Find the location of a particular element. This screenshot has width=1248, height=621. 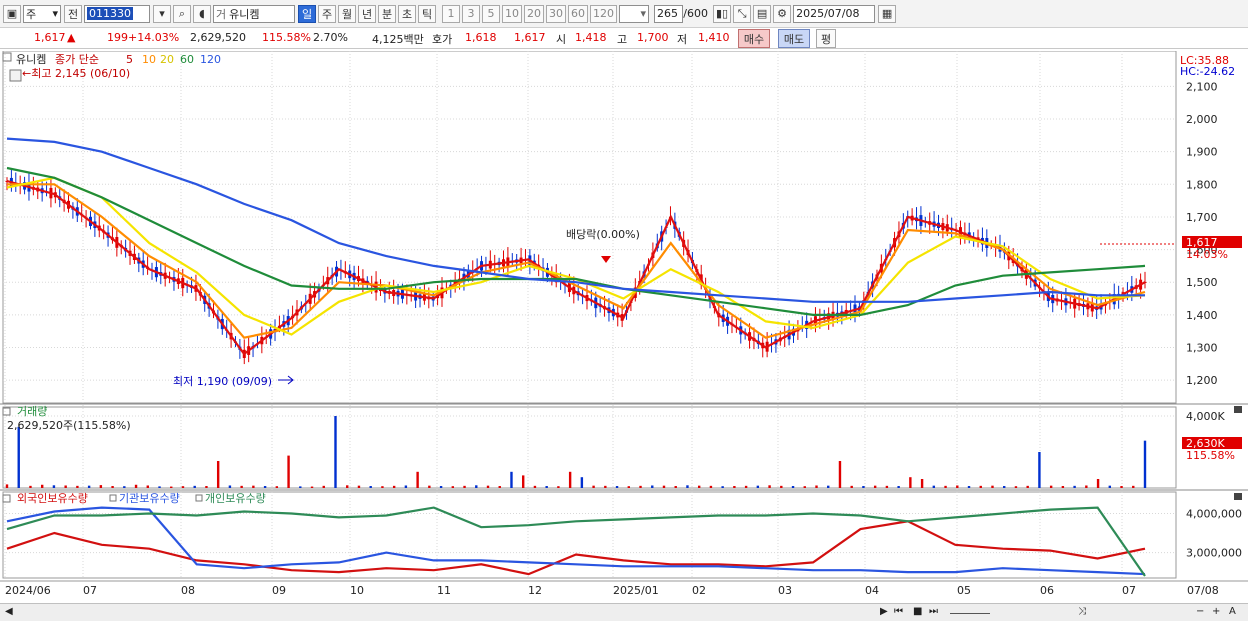

x-tick-label: 06 is located at coordinates (1047, 590).